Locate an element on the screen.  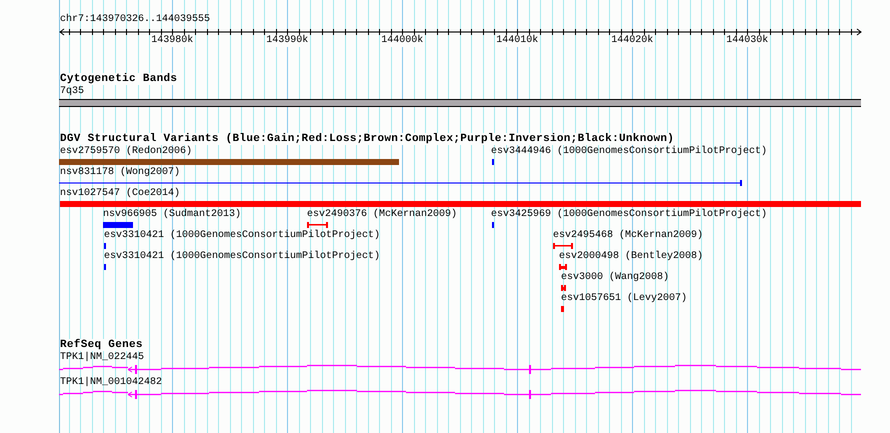
tick-label: 143980k is located at coordinates (172, 41).